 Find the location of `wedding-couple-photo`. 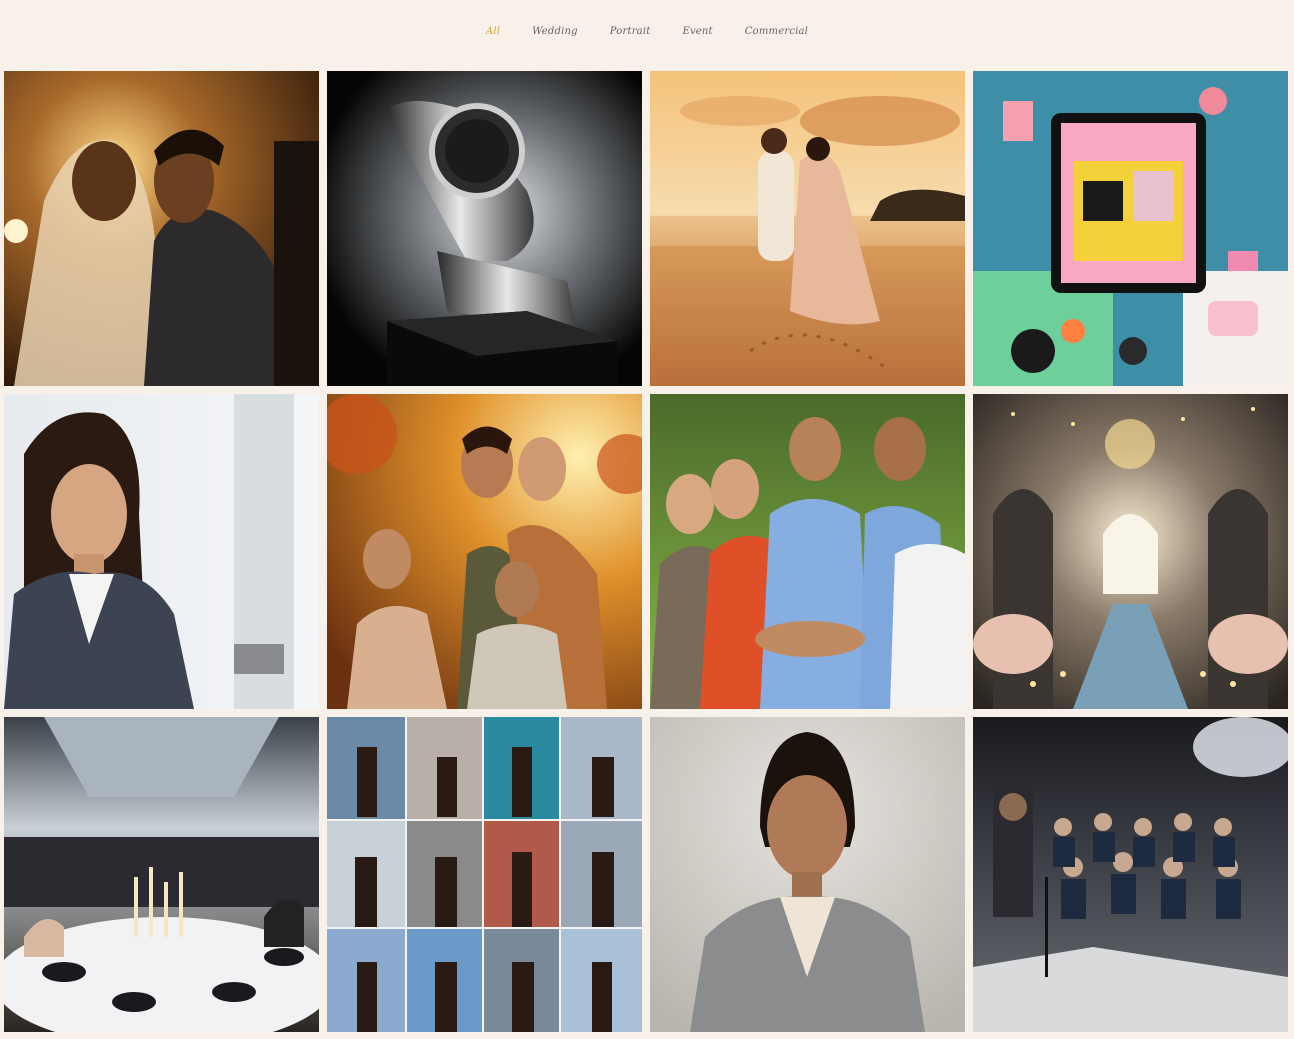

wedding-couple-photo is located at coordinates (161, 228).